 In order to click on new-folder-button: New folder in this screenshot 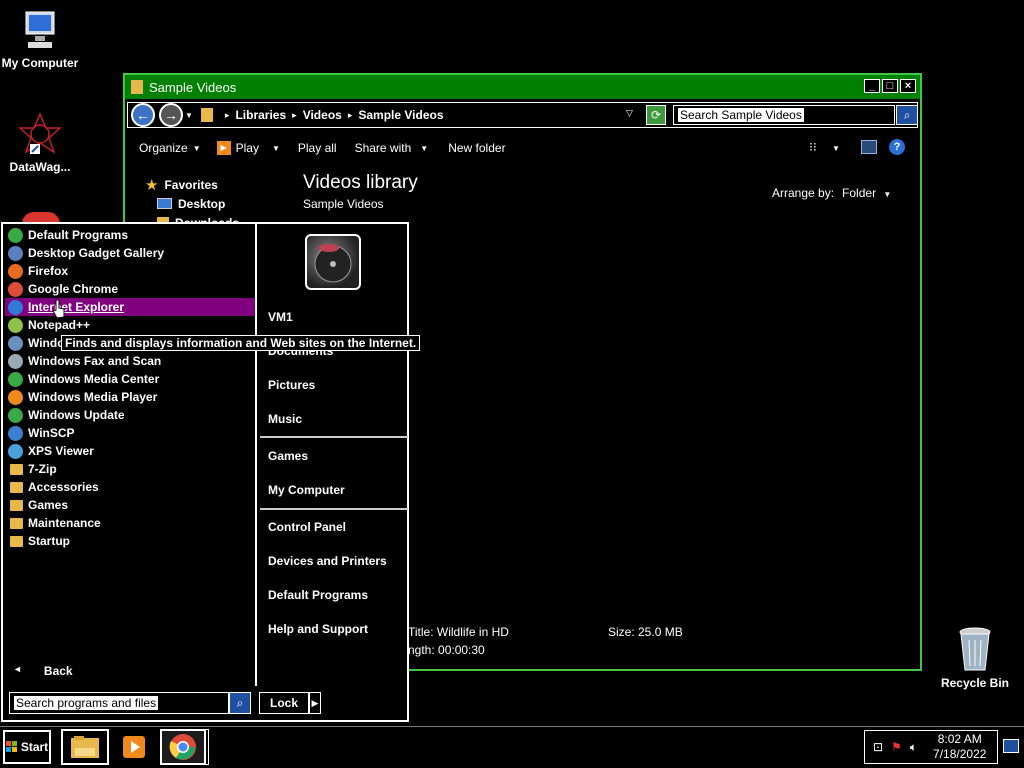, I will do `click(476, 148)`.